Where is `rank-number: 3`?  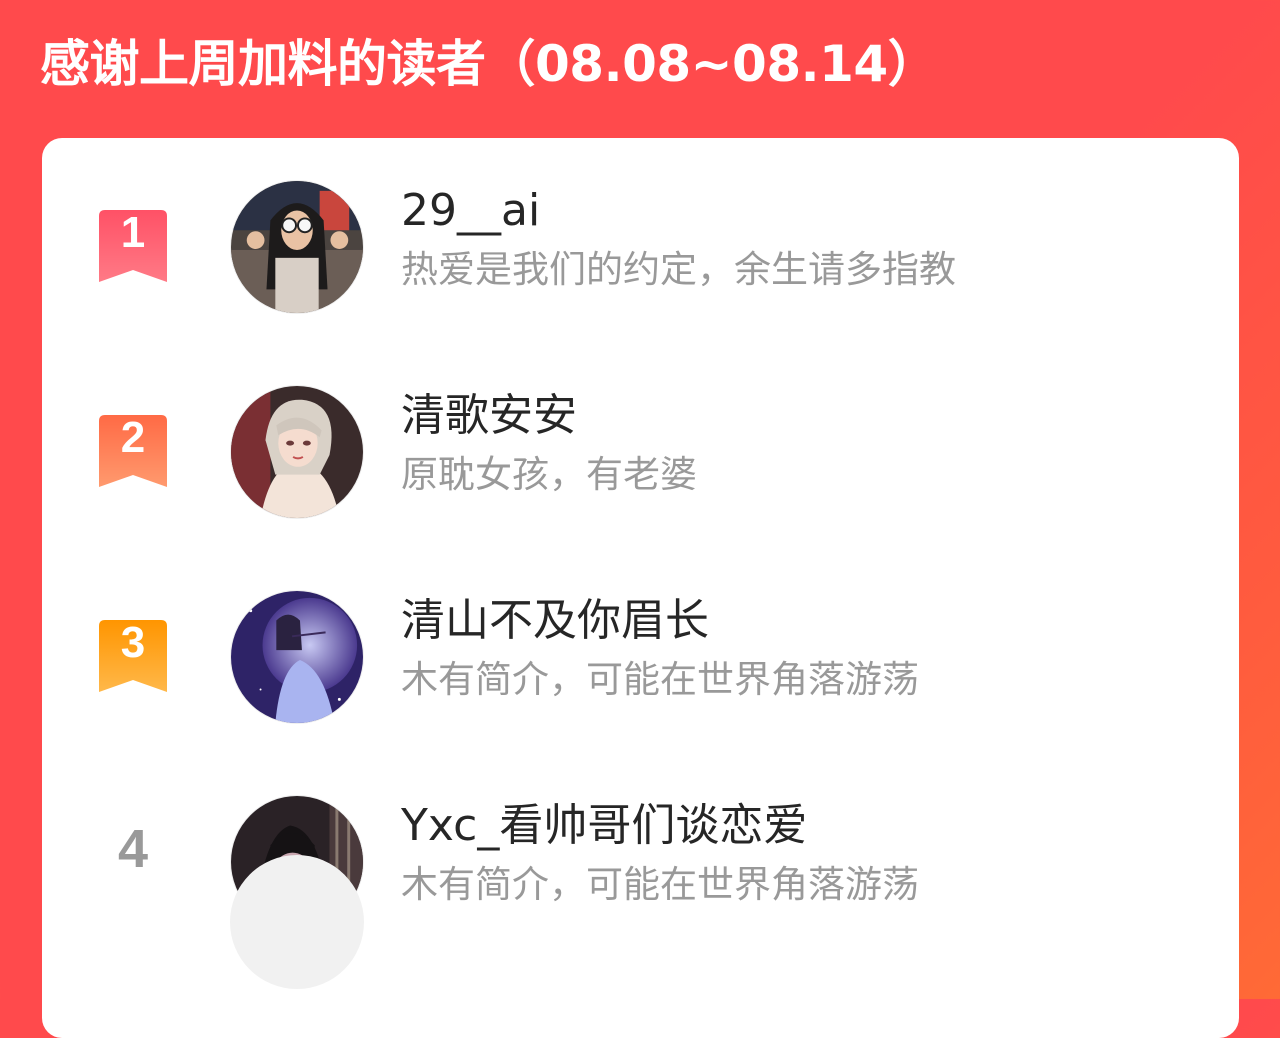 rank-number: 3 is located at coordinates (133, 642).